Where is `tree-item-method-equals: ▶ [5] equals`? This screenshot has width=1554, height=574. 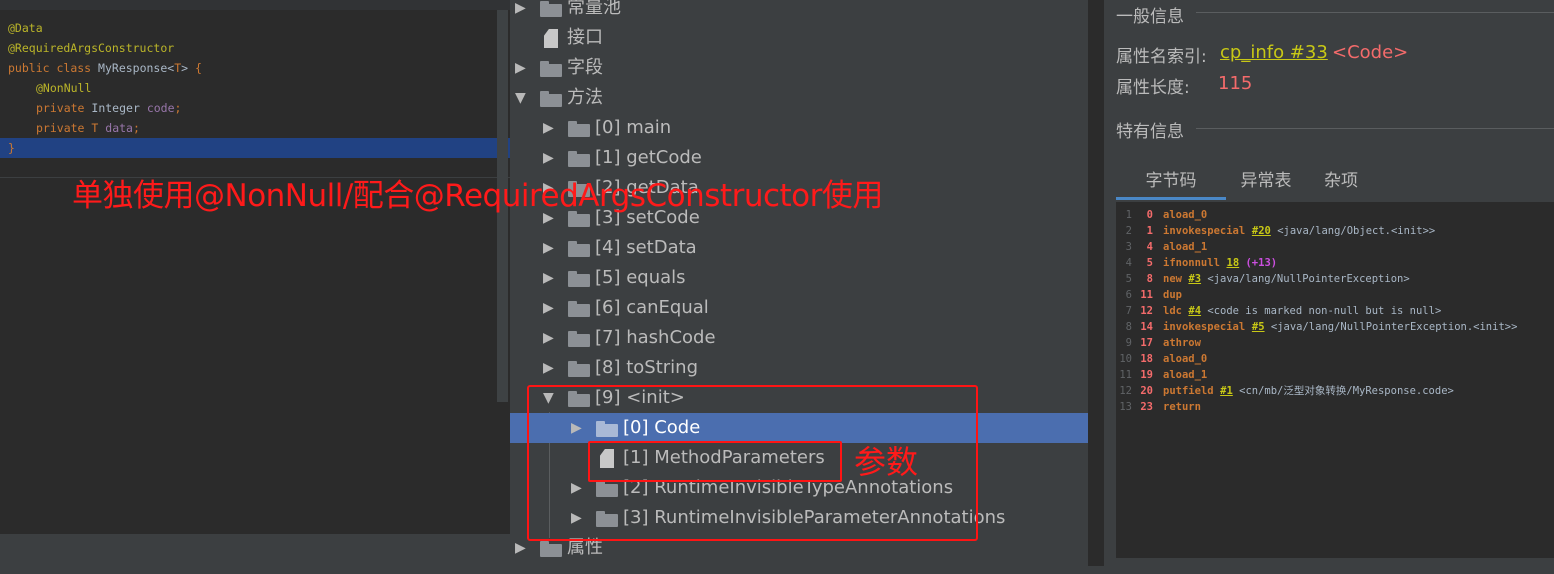
tree-item-method-equals: ▶ [5] equals is located at coordinates (799, 278).